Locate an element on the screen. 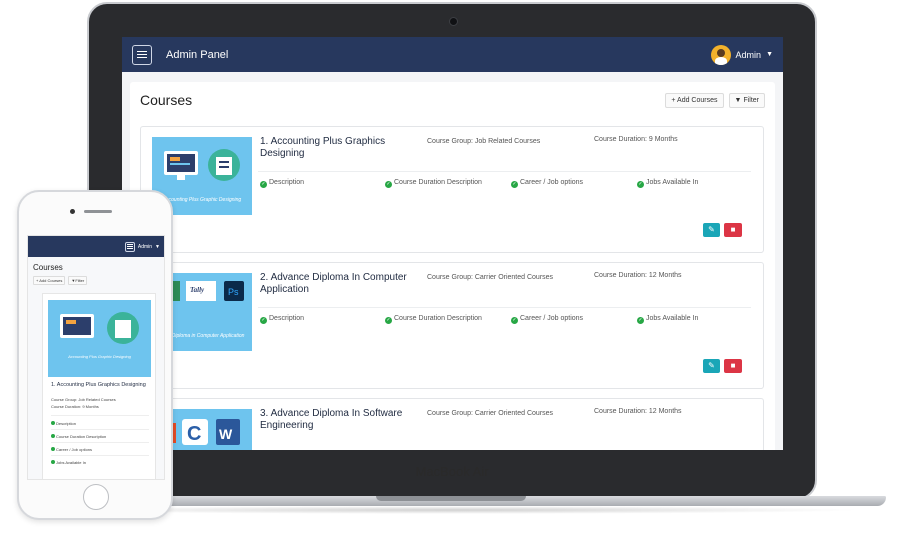 This screenshot has height=540, width=900. filter-icon: ▼ is located at coordinates (738, 100).